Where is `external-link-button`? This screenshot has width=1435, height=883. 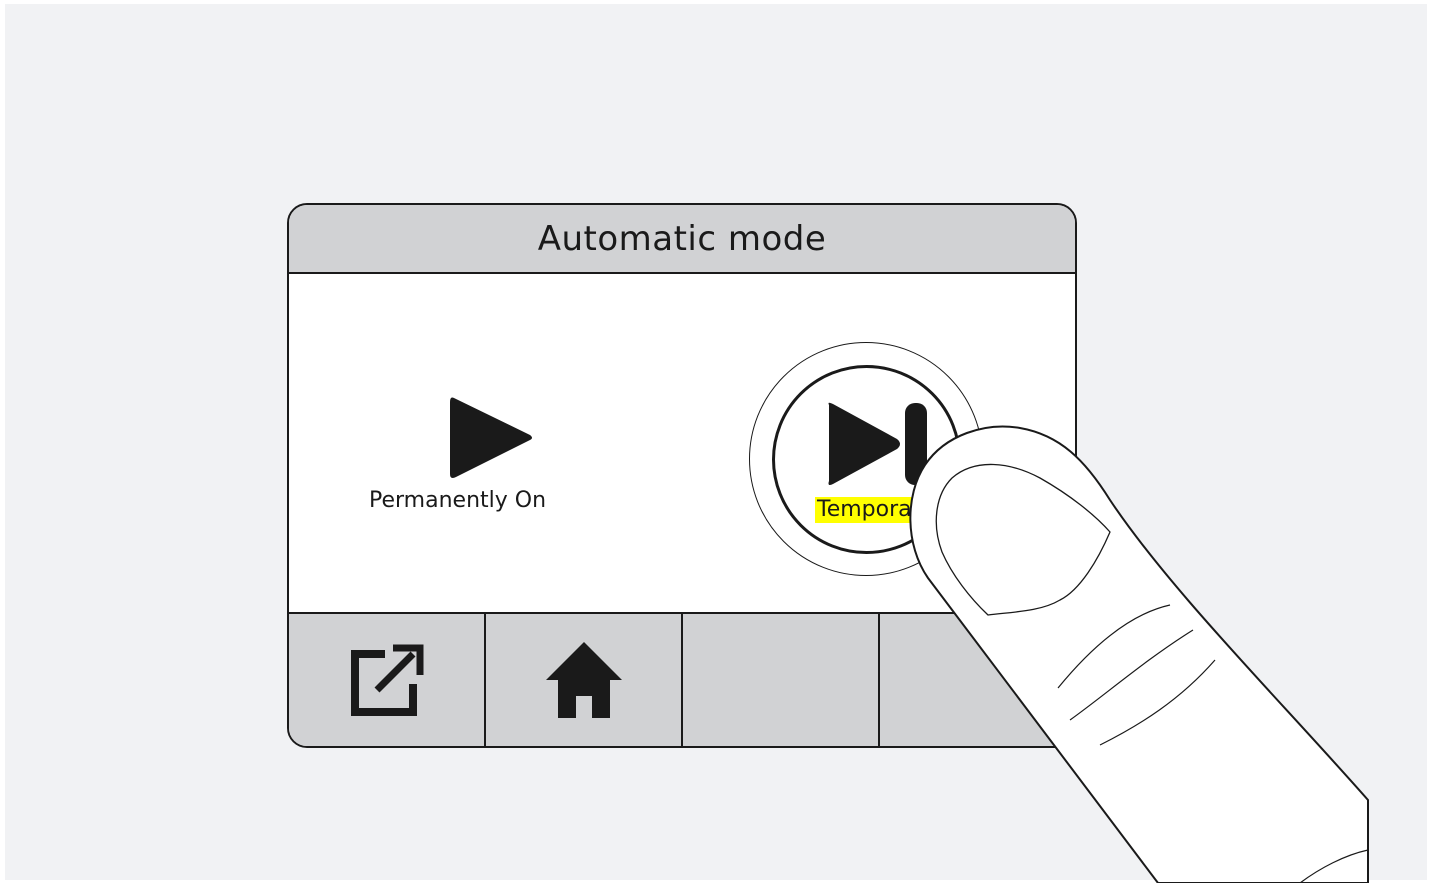 external-link-button is located at coordinates (387, 680).